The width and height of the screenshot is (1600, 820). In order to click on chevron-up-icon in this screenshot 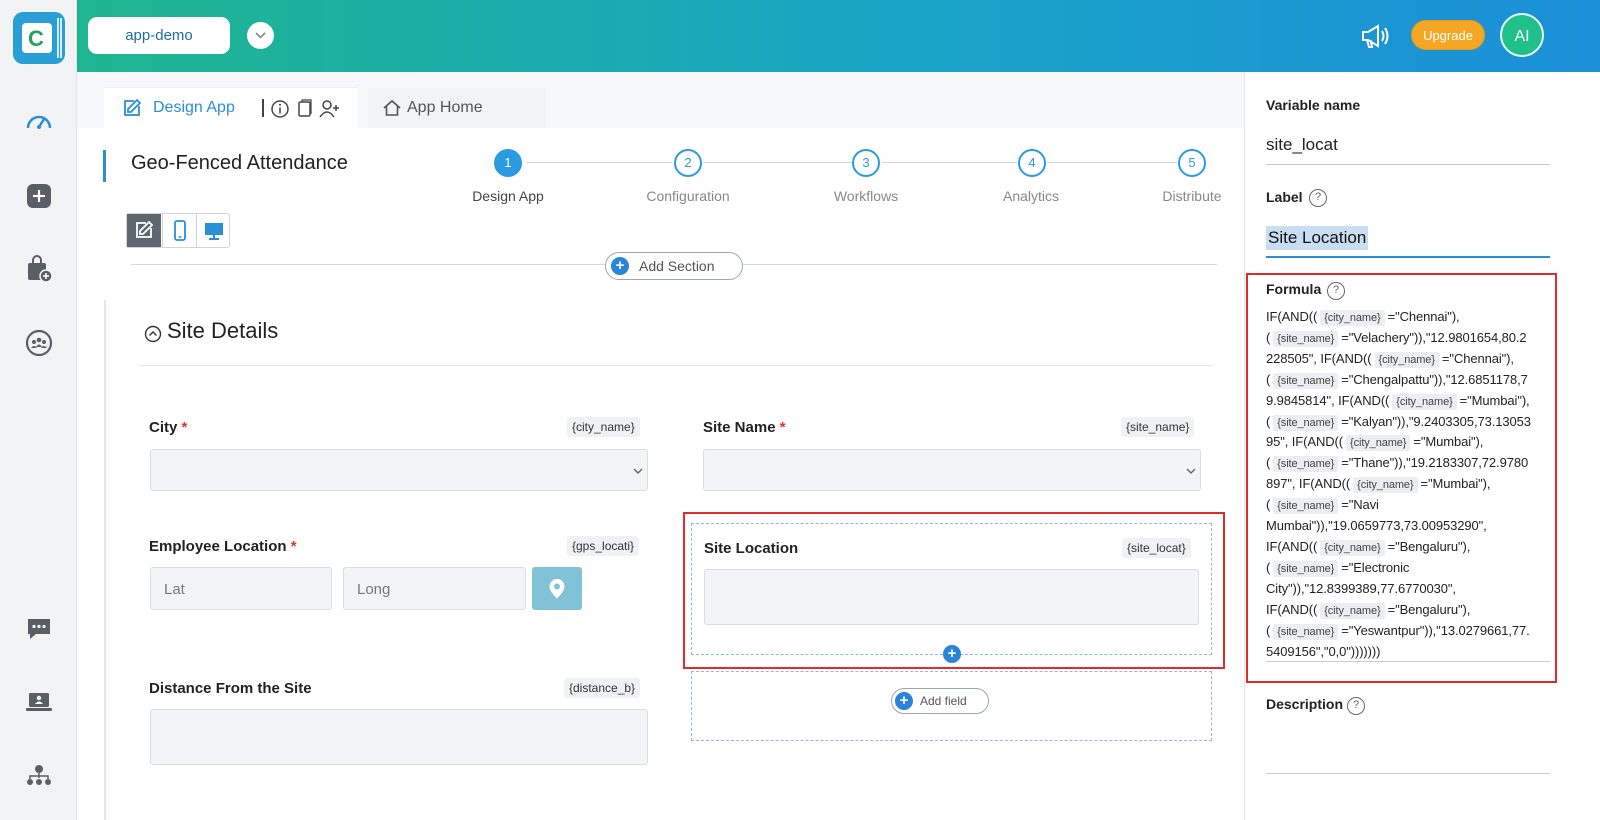, I will do `click(153, 334)`.